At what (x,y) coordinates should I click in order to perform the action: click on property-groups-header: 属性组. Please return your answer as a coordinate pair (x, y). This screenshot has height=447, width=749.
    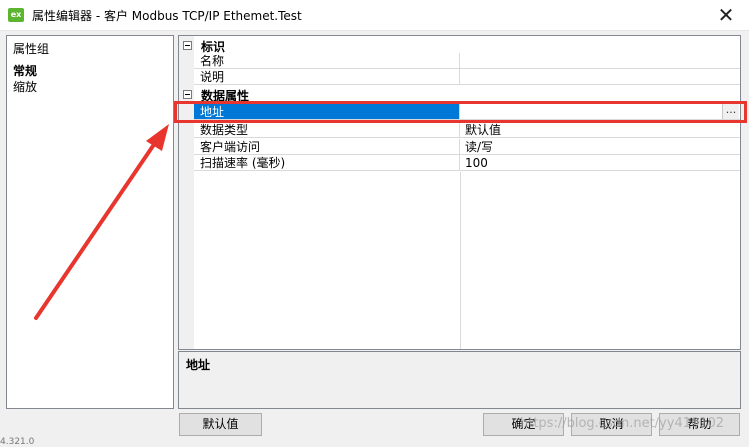
    Looking at the image, I should click on (31, 49).